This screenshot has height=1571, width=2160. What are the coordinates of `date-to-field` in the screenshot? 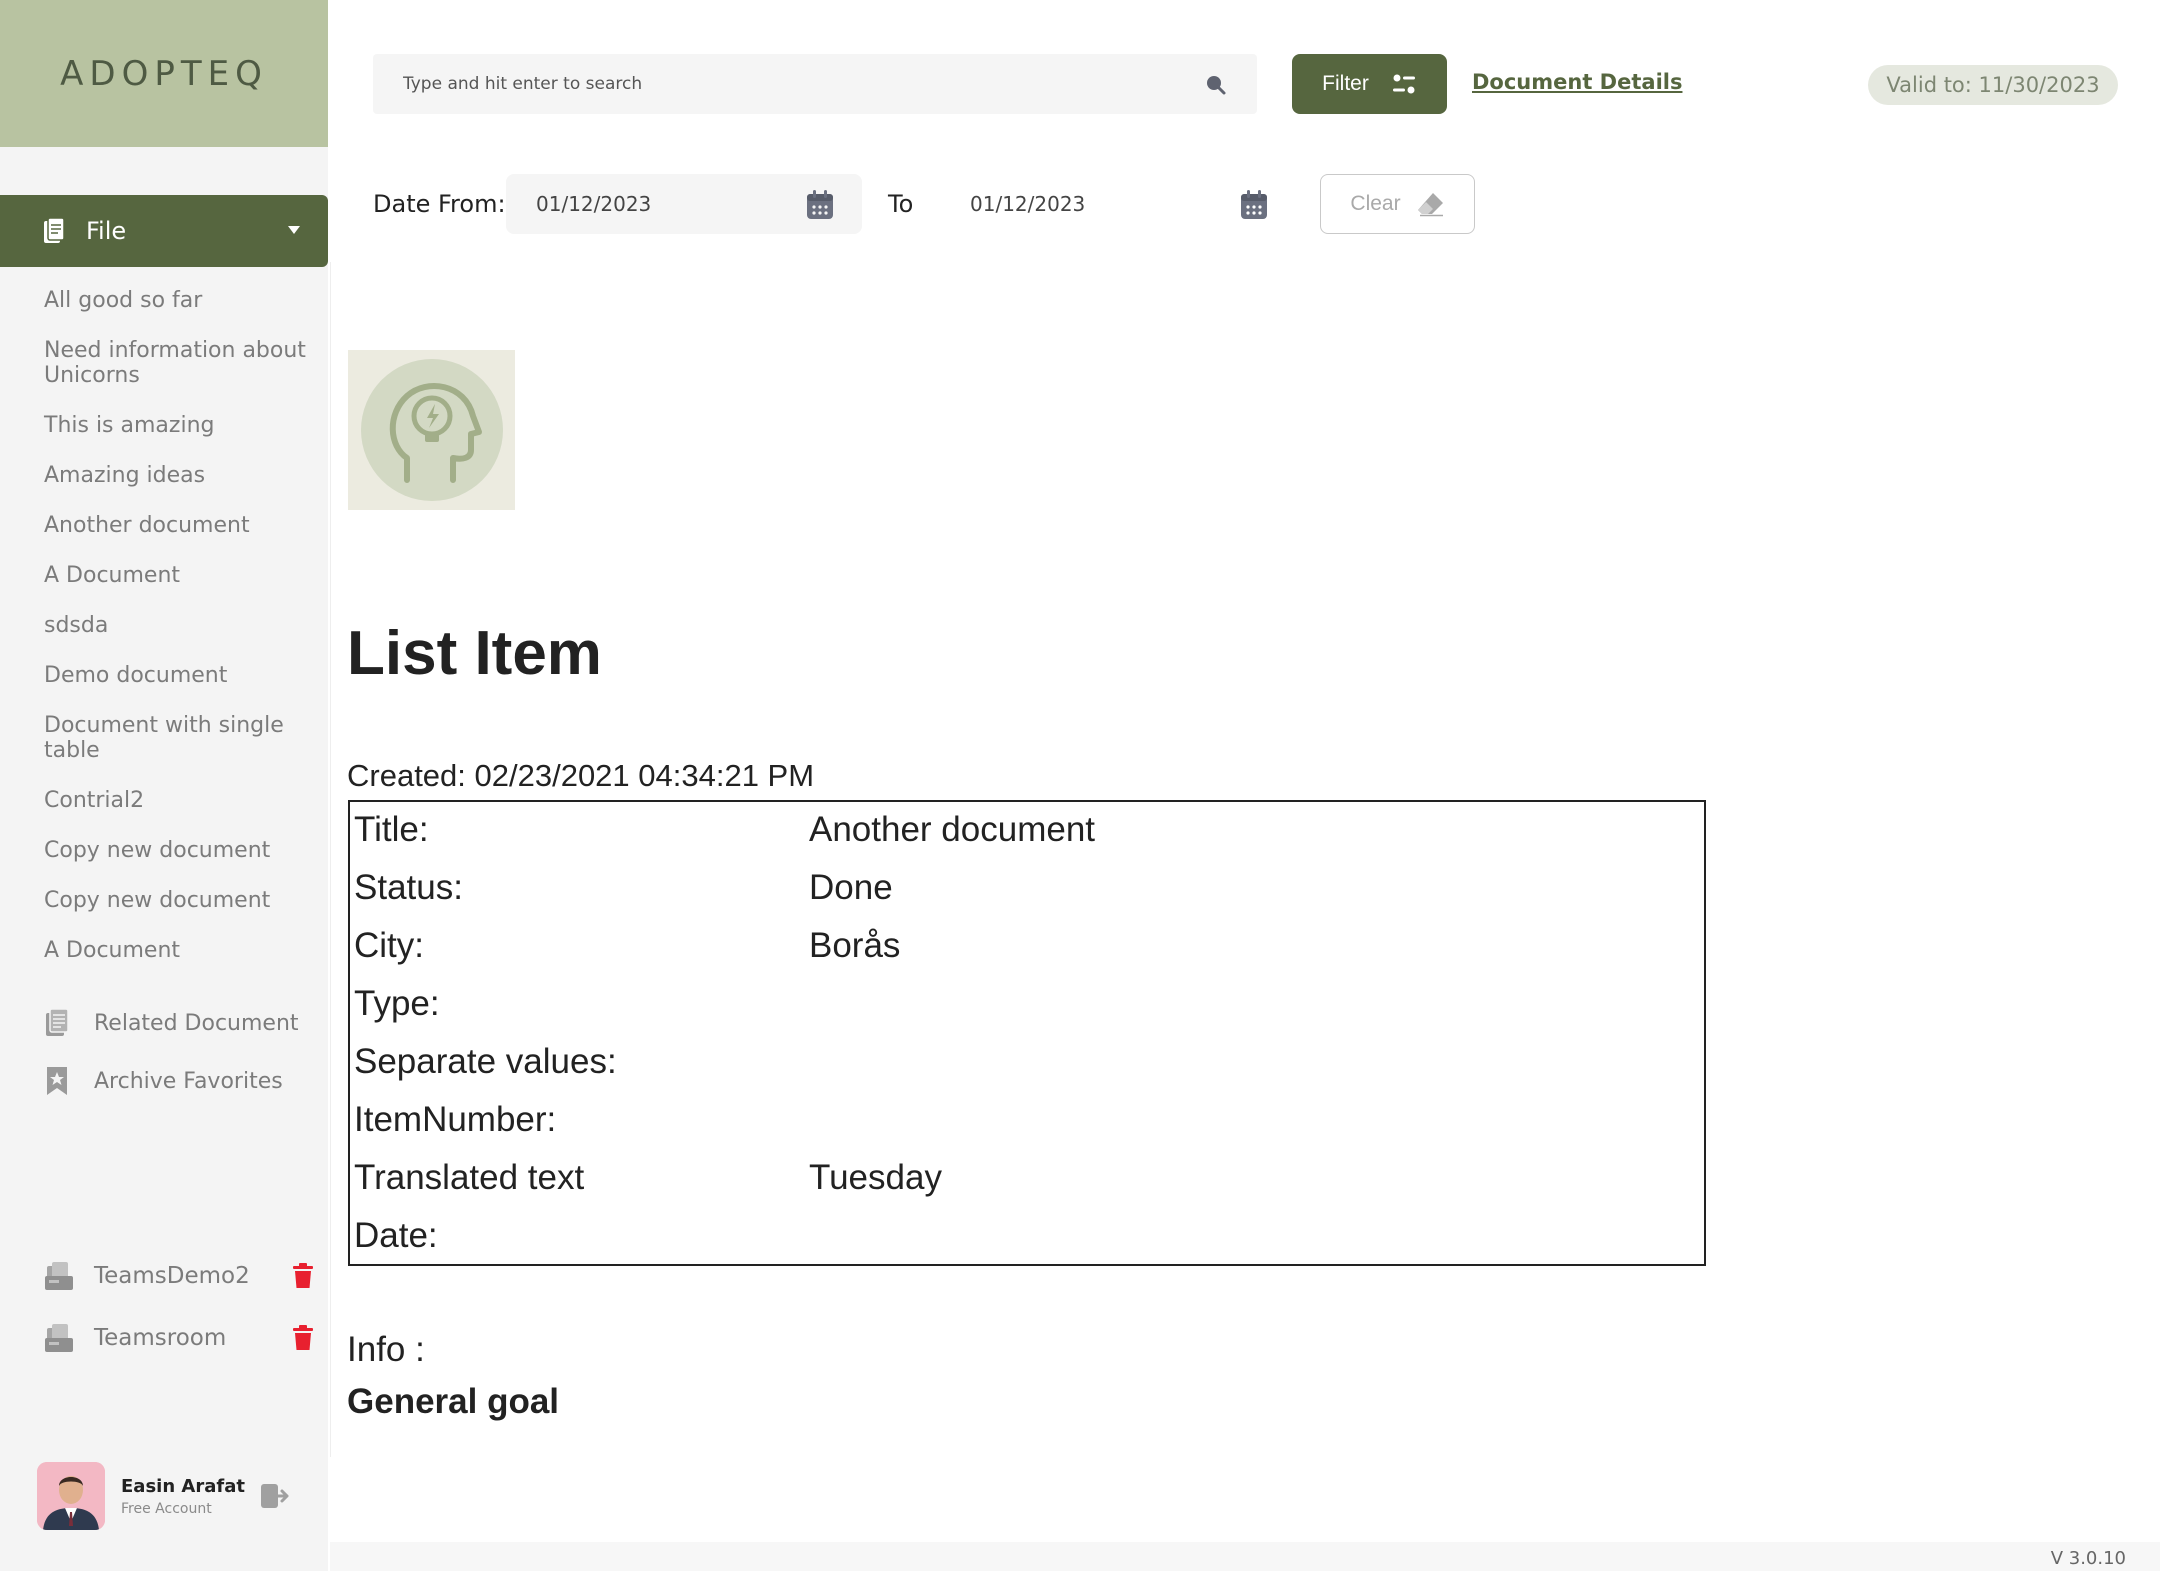 It's located at (1118, 204).